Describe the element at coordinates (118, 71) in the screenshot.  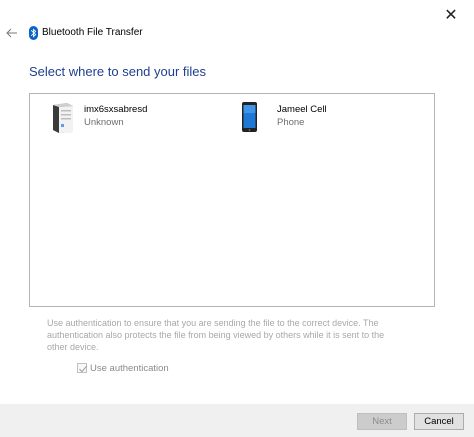
I see `page-heading: Select where to send your files` at that location.